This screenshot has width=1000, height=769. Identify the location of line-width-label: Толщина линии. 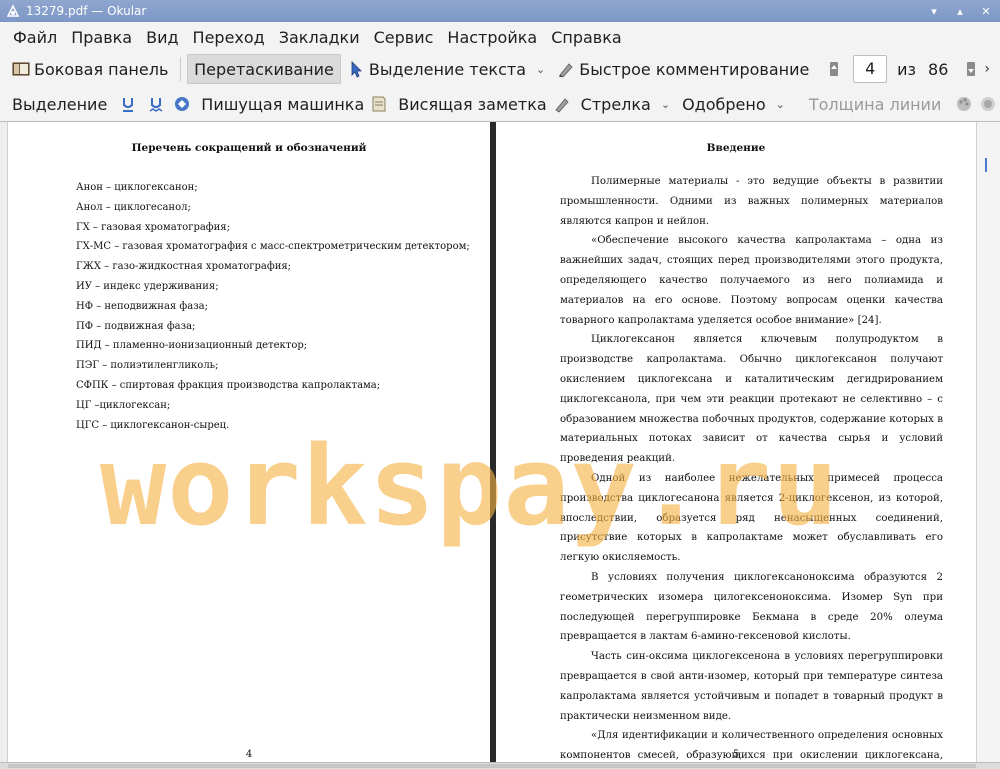
(875, 104).